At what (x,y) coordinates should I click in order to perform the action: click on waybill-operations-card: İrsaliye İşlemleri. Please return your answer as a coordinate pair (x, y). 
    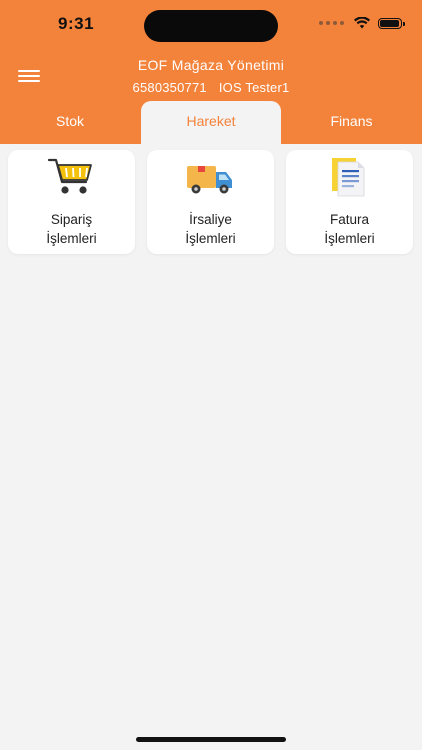
    Looking at the image, I should click on (210, 202).